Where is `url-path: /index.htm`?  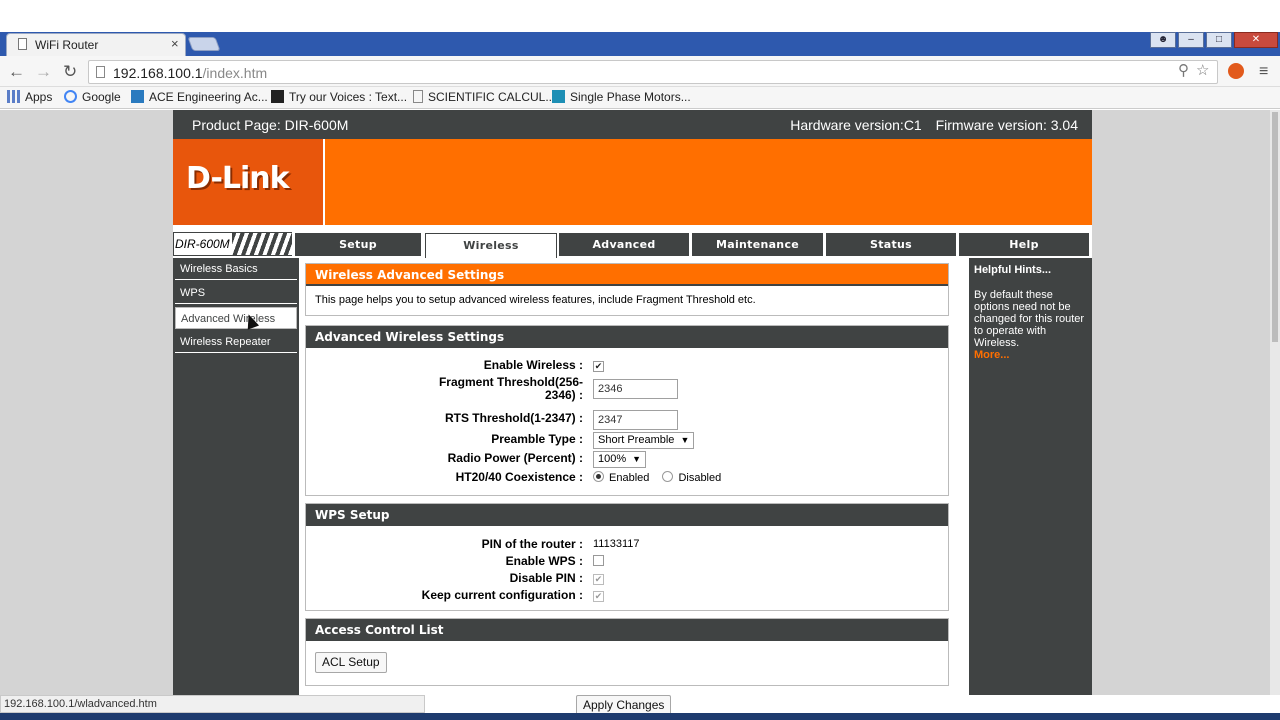
url-path: /index.htm is located at coordinates (235, 73).